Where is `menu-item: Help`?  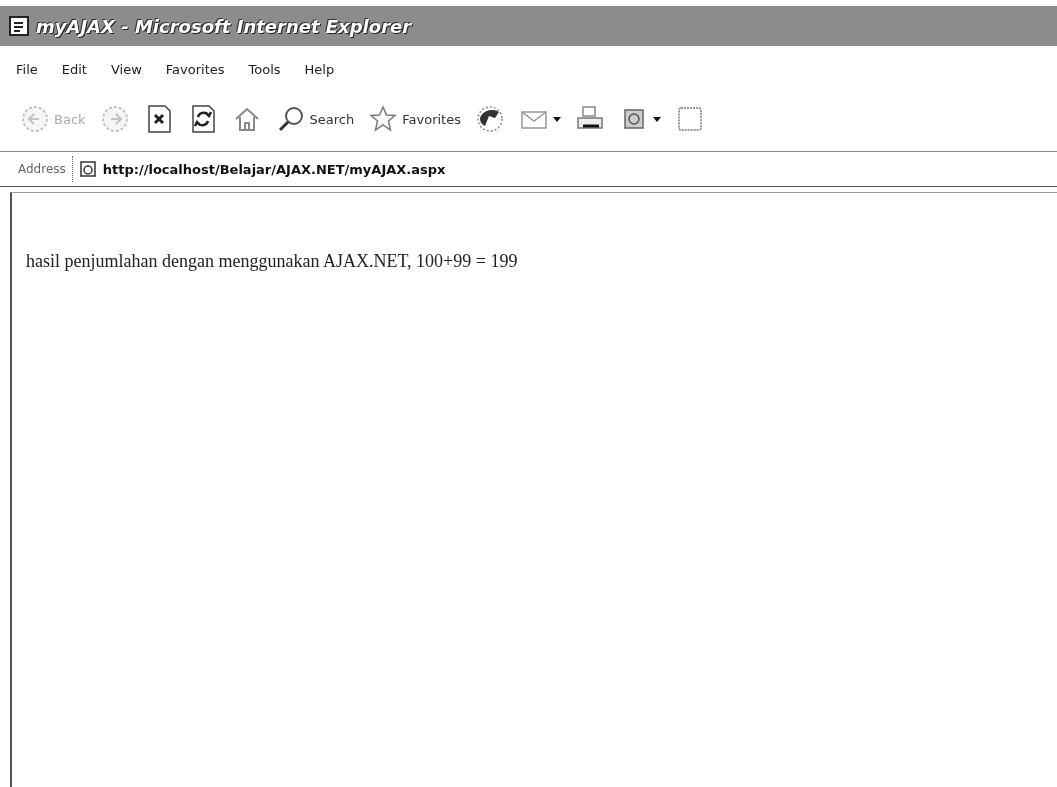
menu-item: Help is located at coordinates (319, 69).